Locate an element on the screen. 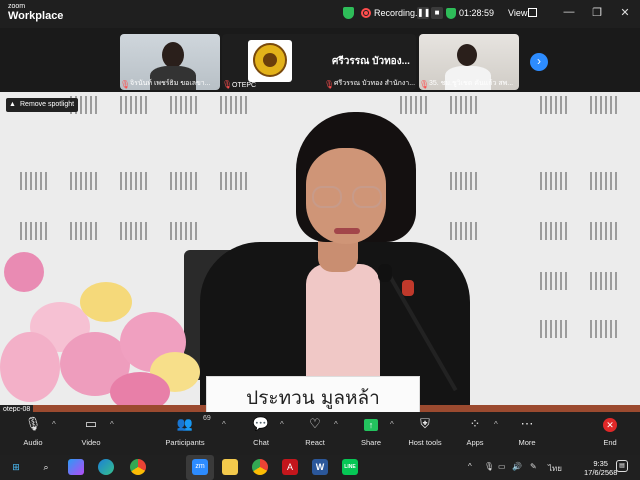  react-label: React is located at coordinates (315, 442).